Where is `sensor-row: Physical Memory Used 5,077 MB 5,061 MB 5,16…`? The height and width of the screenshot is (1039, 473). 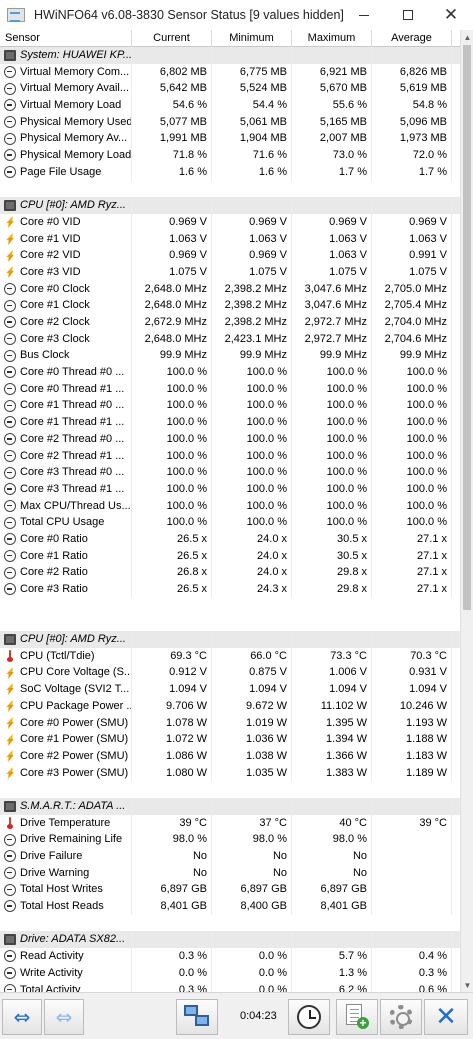 sensor-row: Physical Memory Used 5,077 MB 5,061 MB 5,16… is located at coordinates (230, 122).